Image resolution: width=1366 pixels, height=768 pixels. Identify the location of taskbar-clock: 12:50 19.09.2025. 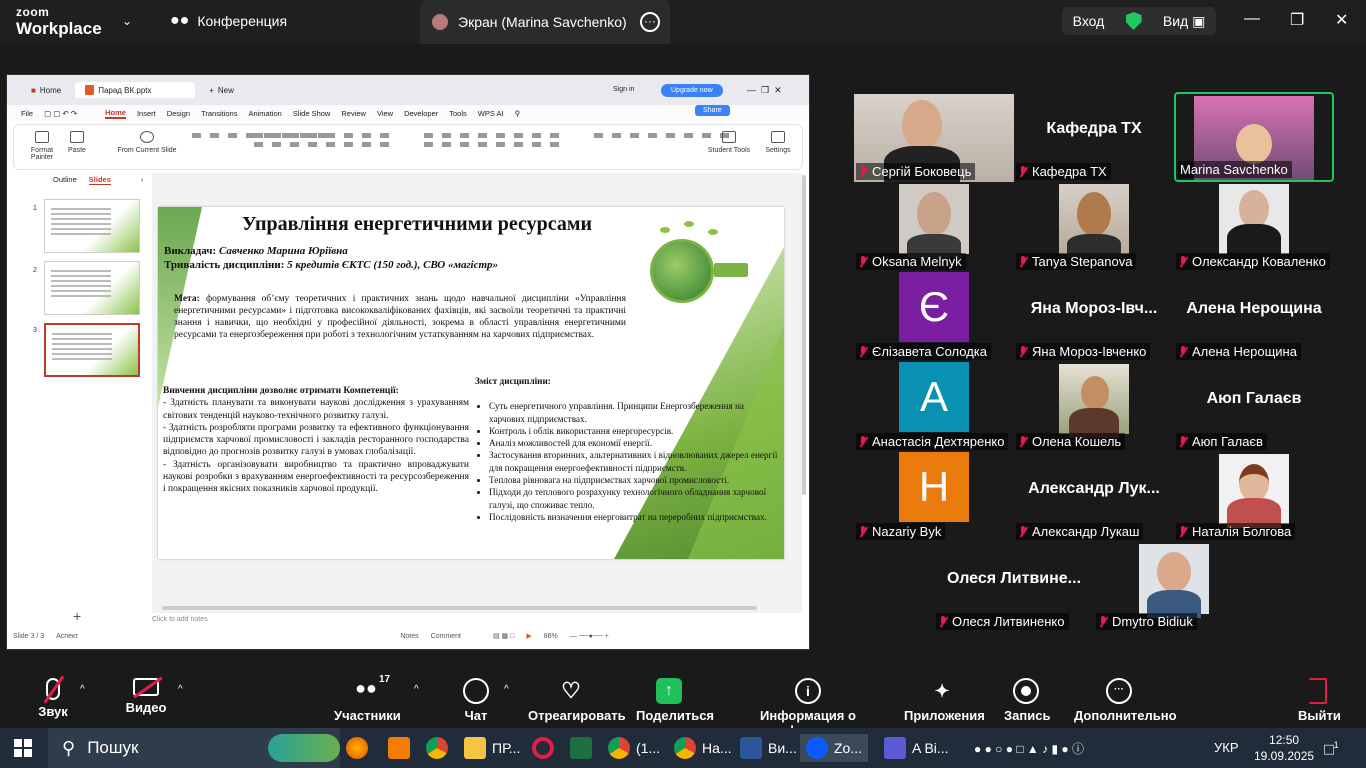
(1284, 748).